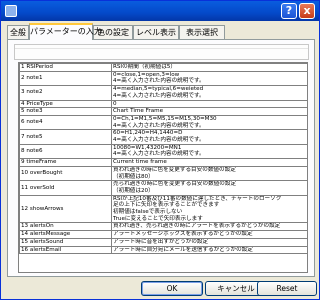 This screenshot has height=300, width=320. What do you see at coordinates (209, 137) in the screenshot?
I see `parameter-value: 60=H1,240=H4,1440=D 4=高く入力された内容の説明です。` at bounding box center [209, 137].